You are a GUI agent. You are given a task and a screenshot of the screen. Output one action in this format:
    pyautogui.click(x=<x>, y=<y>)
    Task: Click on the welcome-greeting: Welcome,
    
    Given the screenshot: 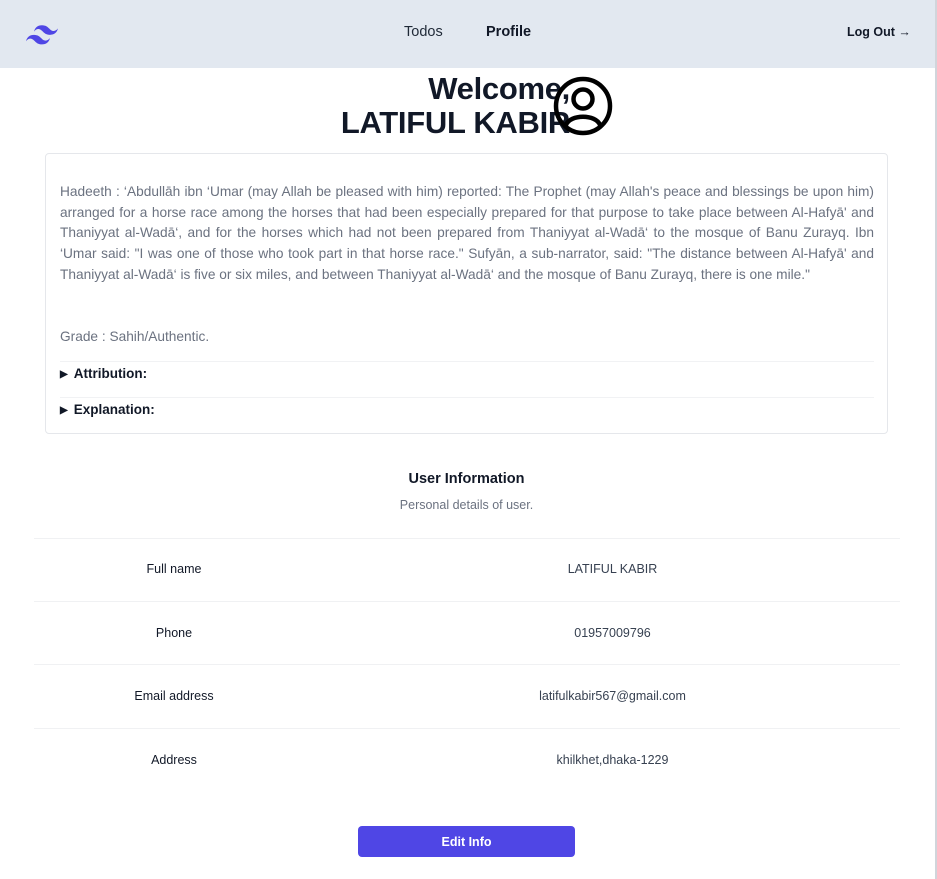 What is the action you would take?
    pyautogui.click(x=499, y=88)
    